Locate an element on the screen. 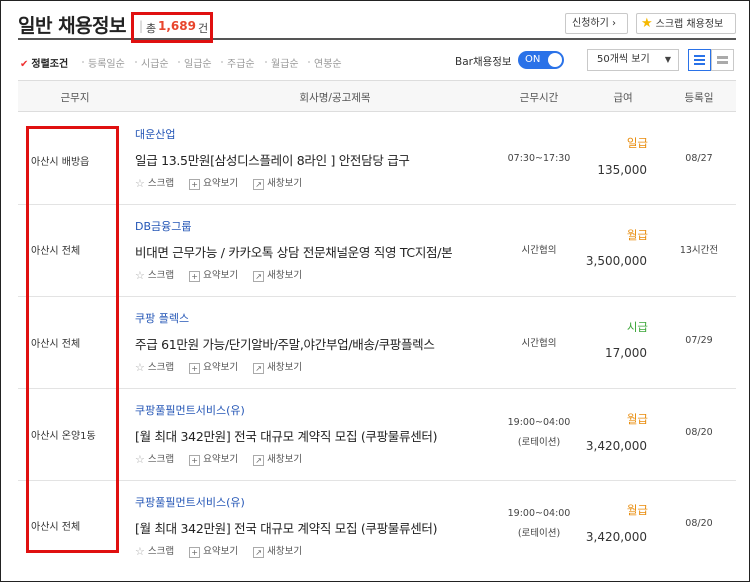  sort-option-label: 정렬조건 is located at coordinates (50, 64).